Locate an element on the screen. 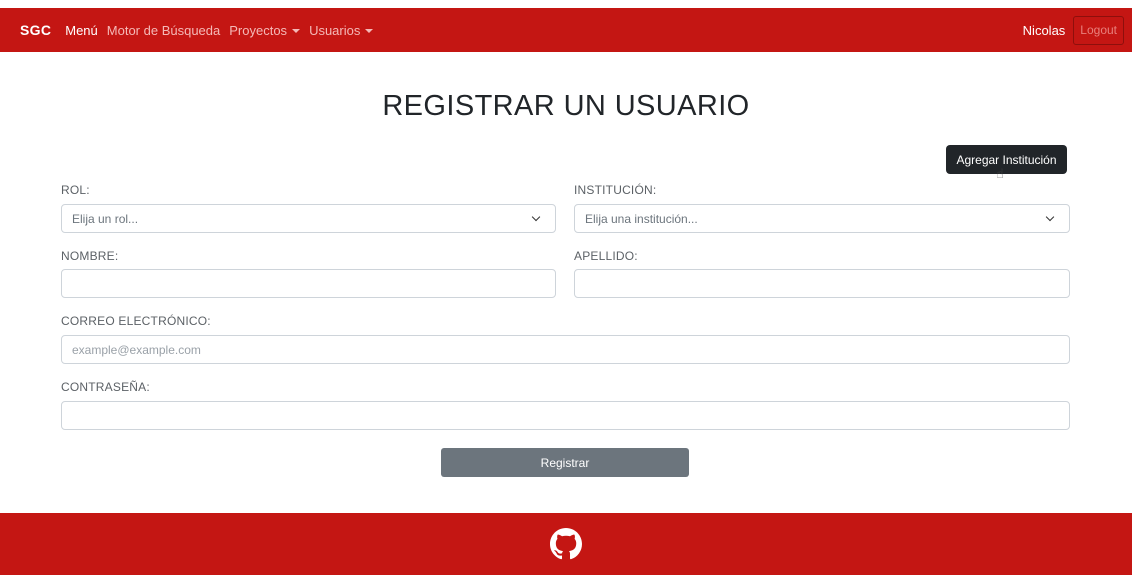 The image size is (1132, 575). nav-search-engine-label: Motor de Búsqueda is located at coordinates (163, 30).